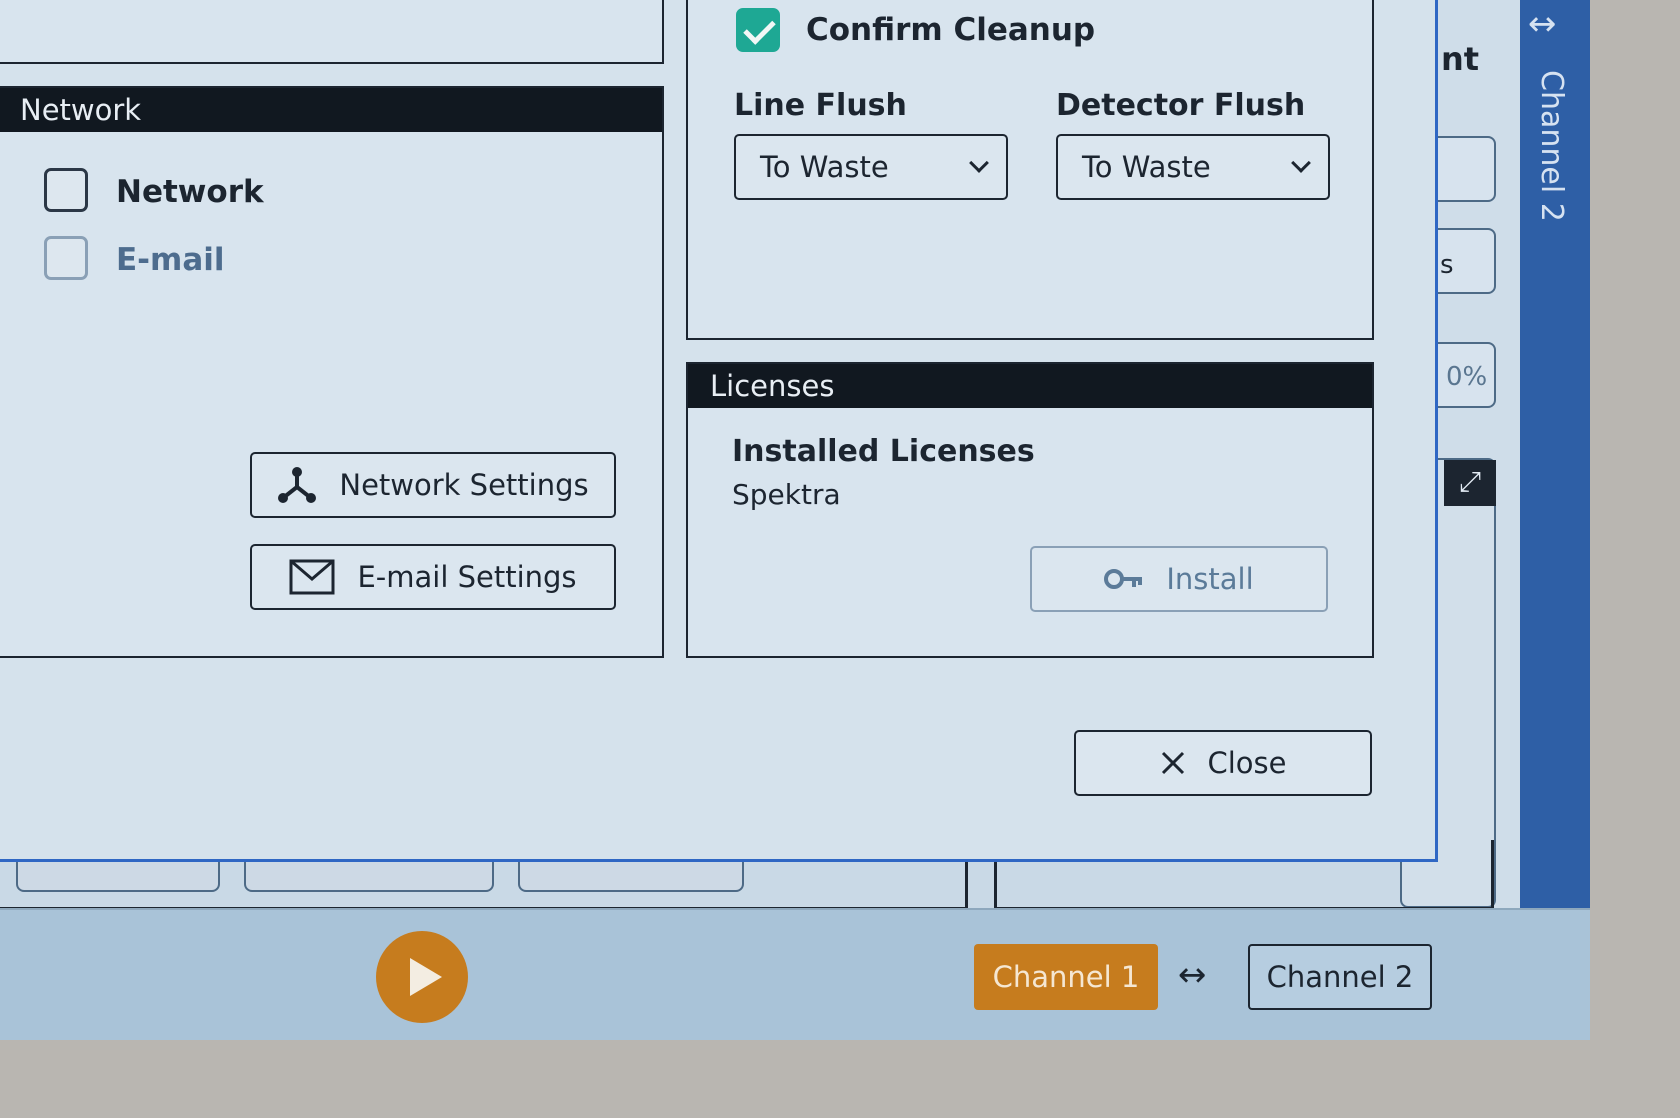 The image size is (1680, 1118). I want to click on email-settings-button: E-mail Settings, so click(433, 577).